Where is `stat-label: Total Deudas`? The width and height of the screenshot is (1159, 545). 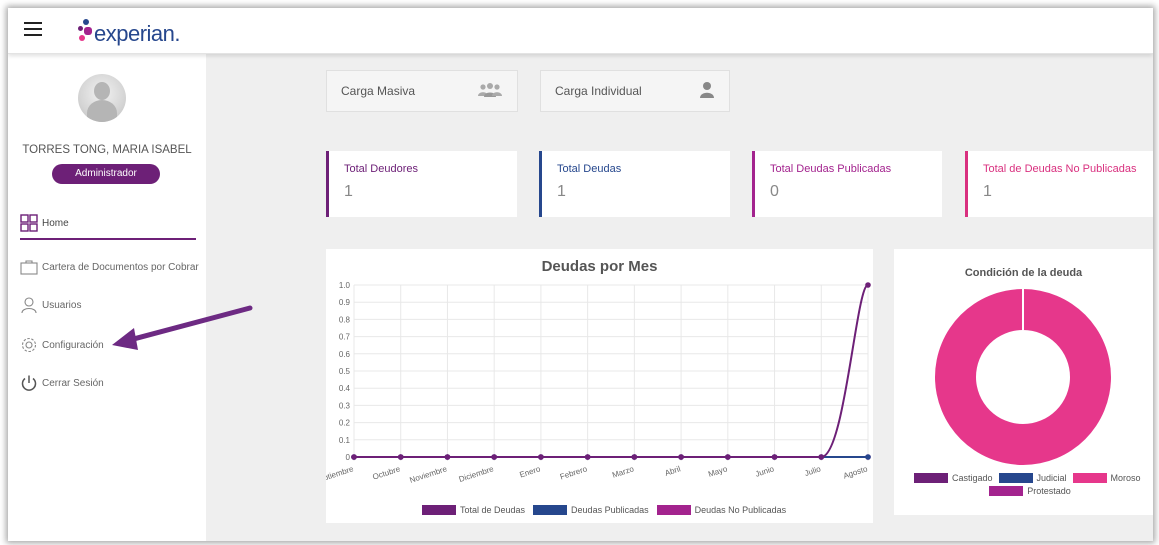
stat-label: Total Deudas is located at coordinates (589, 169).